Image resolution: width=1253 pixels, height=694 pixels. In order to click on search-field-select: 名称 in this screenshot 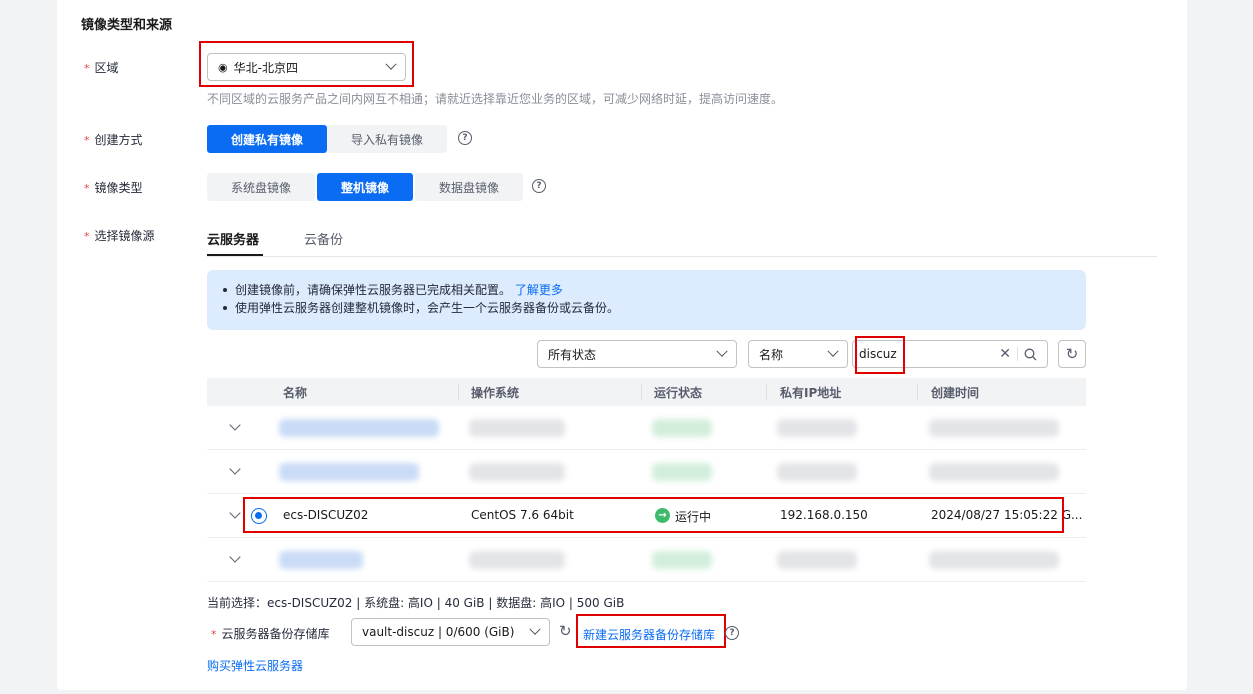, I will do `click(798, 354)`.